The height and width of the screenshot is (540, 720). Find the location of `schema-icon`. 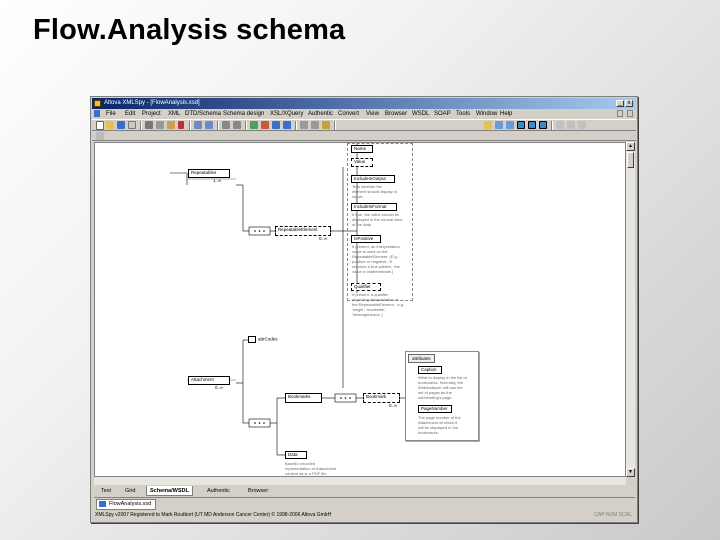

schema-icon is located at coordinates (304, 125).